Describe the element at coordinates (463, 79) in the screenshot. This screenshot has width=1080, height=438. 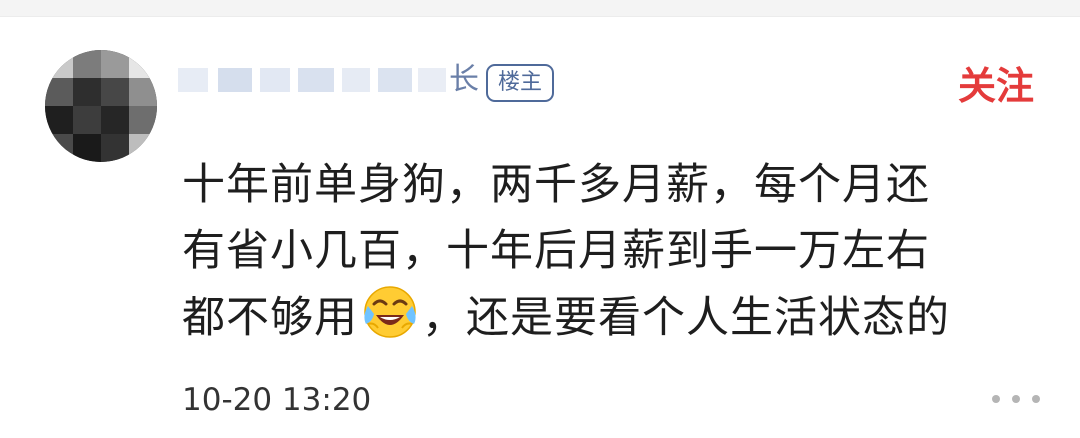
I see `author-name-suffix: 长` at that location.